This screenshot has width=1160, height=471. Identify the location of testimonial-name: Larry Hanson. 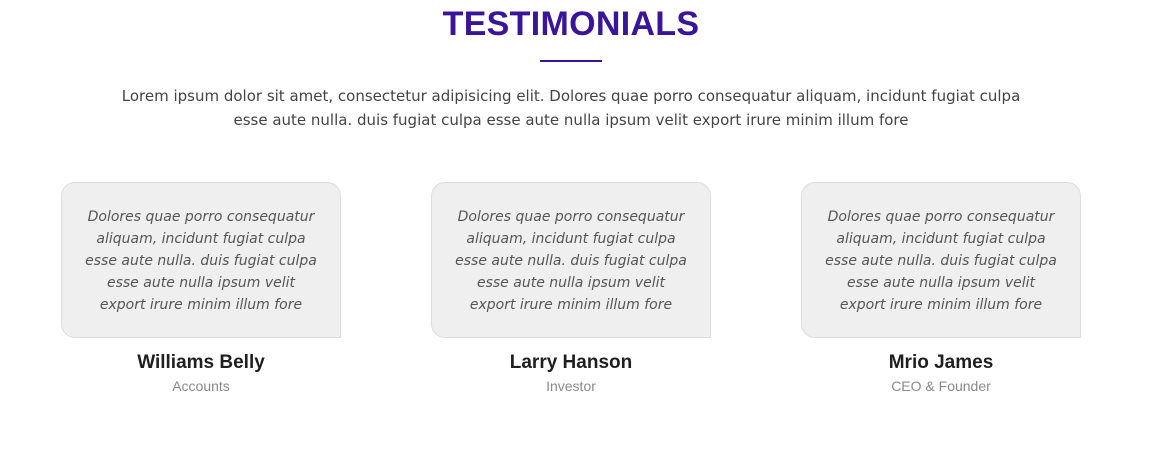
(571, 362).